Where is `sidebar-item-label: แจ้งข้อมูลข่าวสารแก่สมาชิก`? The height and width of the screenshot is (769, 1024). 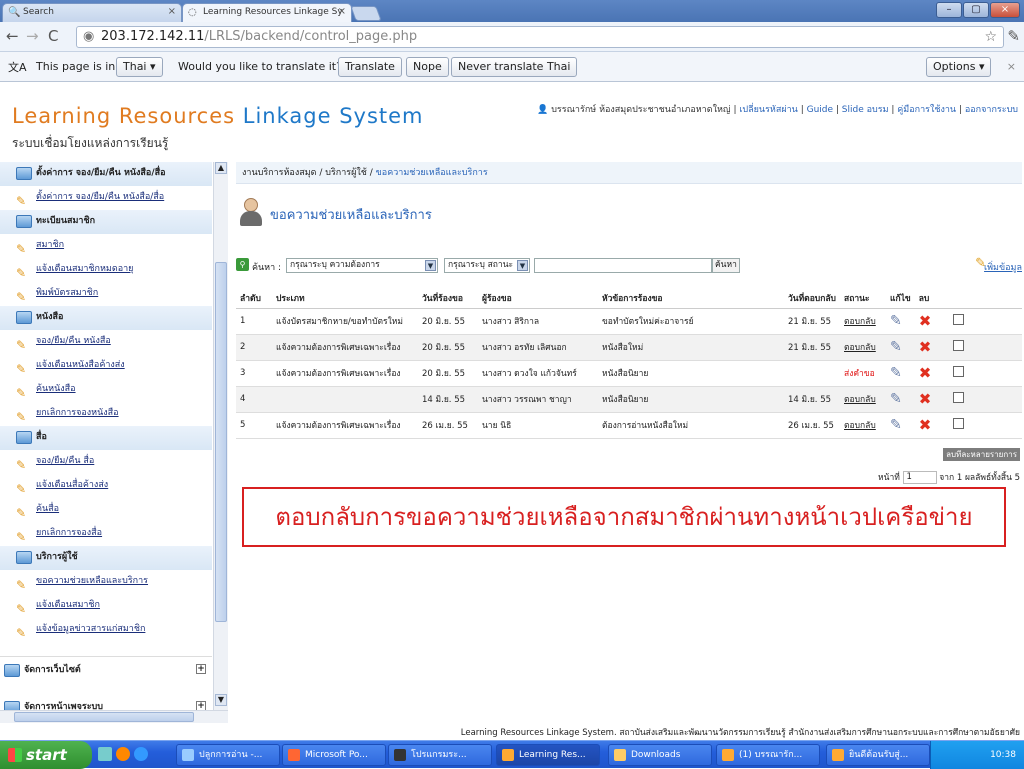
sidebar-item-label: แจ้งข้อมูลข่าวสารแก่สมาชิก is located at coordinates (90, 629).